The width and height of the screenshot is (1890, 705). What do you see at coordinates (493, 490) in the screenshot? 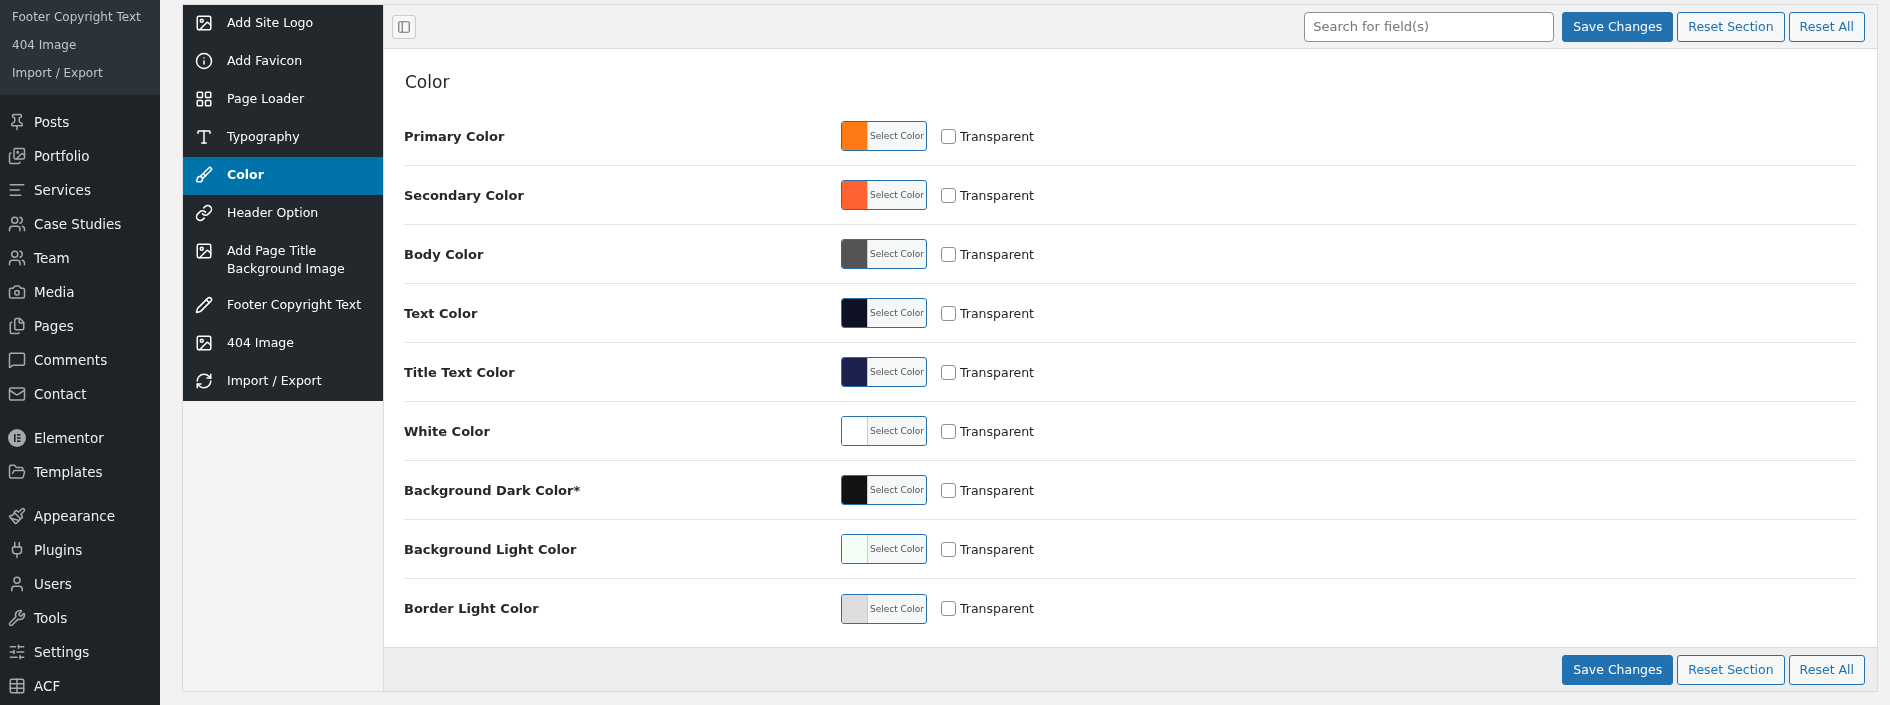
I see `field-label: Background Dark Color*` at bounding box center [493, 490].